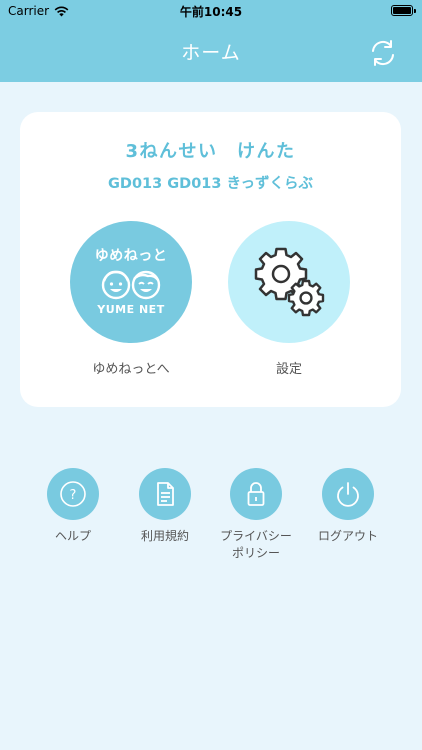 This screenshot has width=422, height=750. Describe the element at coordinates (131, 369) in the screenshot. I see `yume-net-label: ゆめねっとへ` at that location.